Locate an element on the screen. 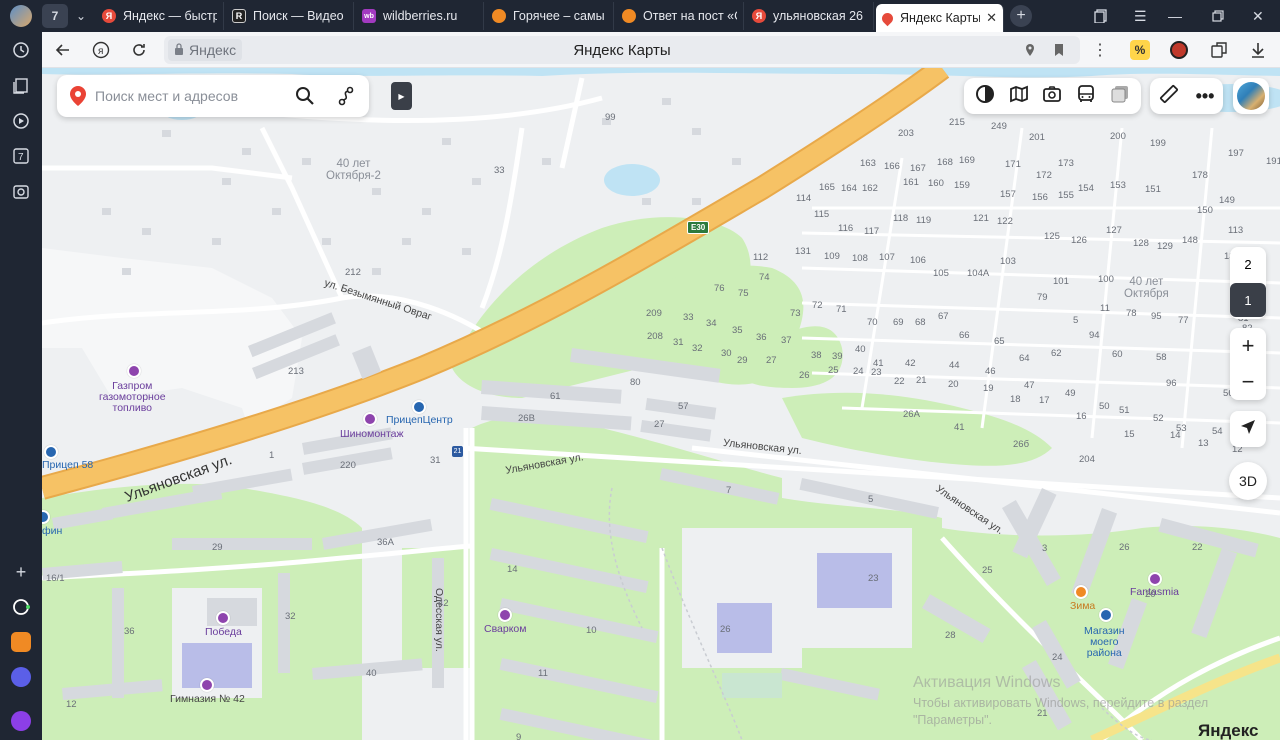 This screenshot has width=1280, height=740. poi-label-shinomontazh: Шиномонтаж is located at coordinates (372, 434).